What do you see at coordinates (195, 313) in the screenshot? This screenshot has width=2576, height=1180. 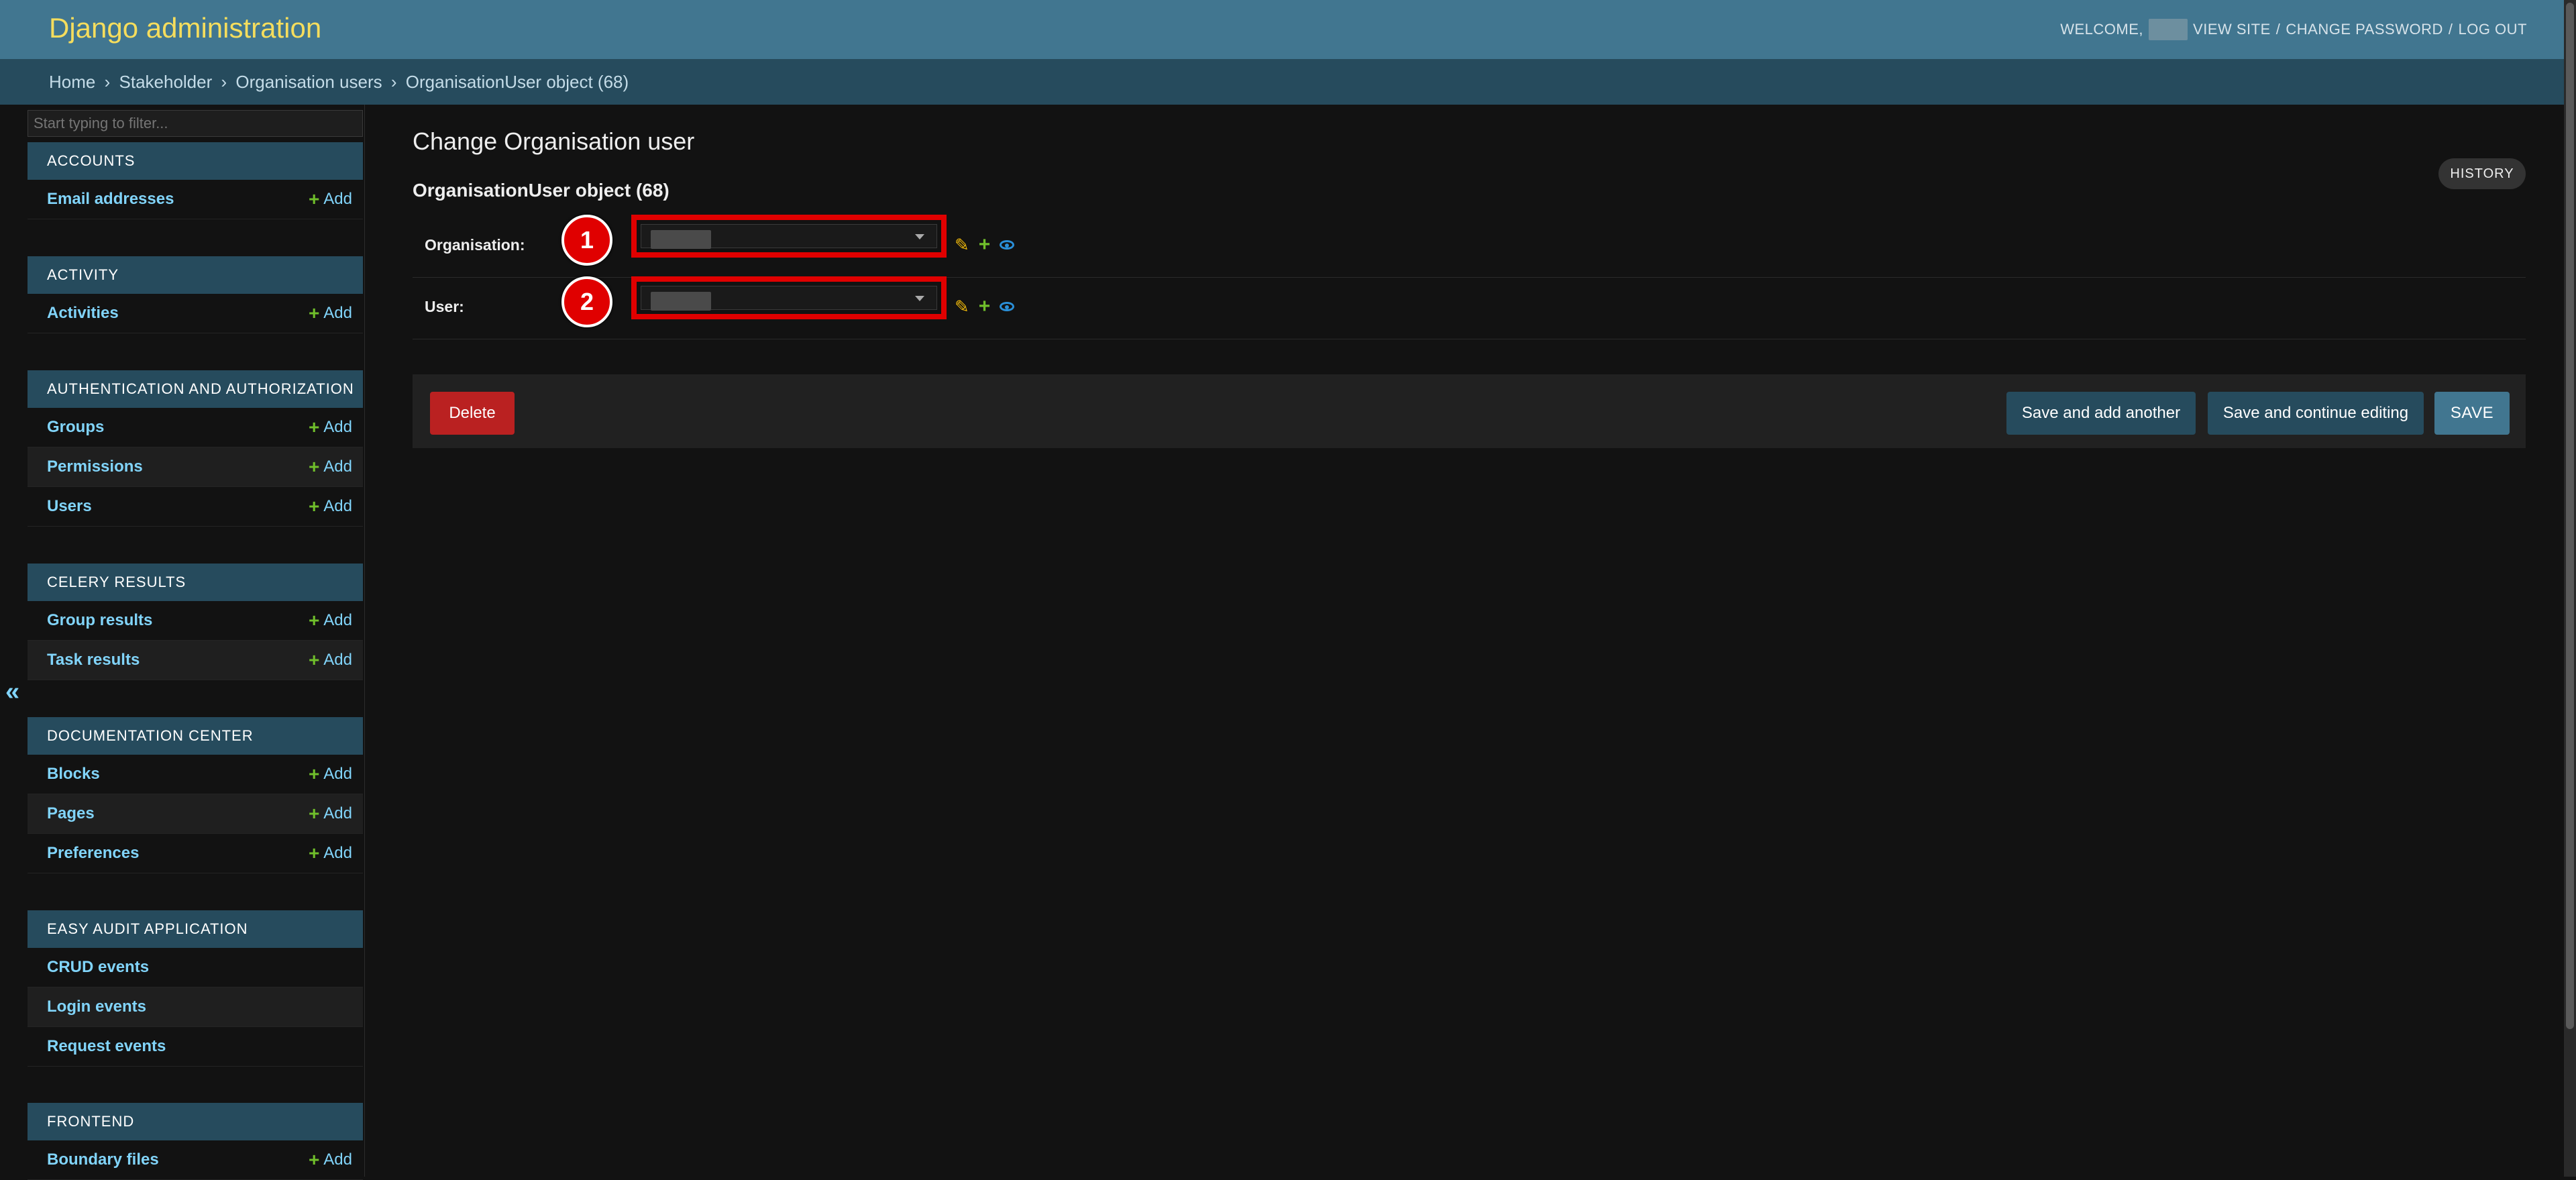 I see `sidebar-item-activities: Activities + Add` at bounding box center [195, 313].